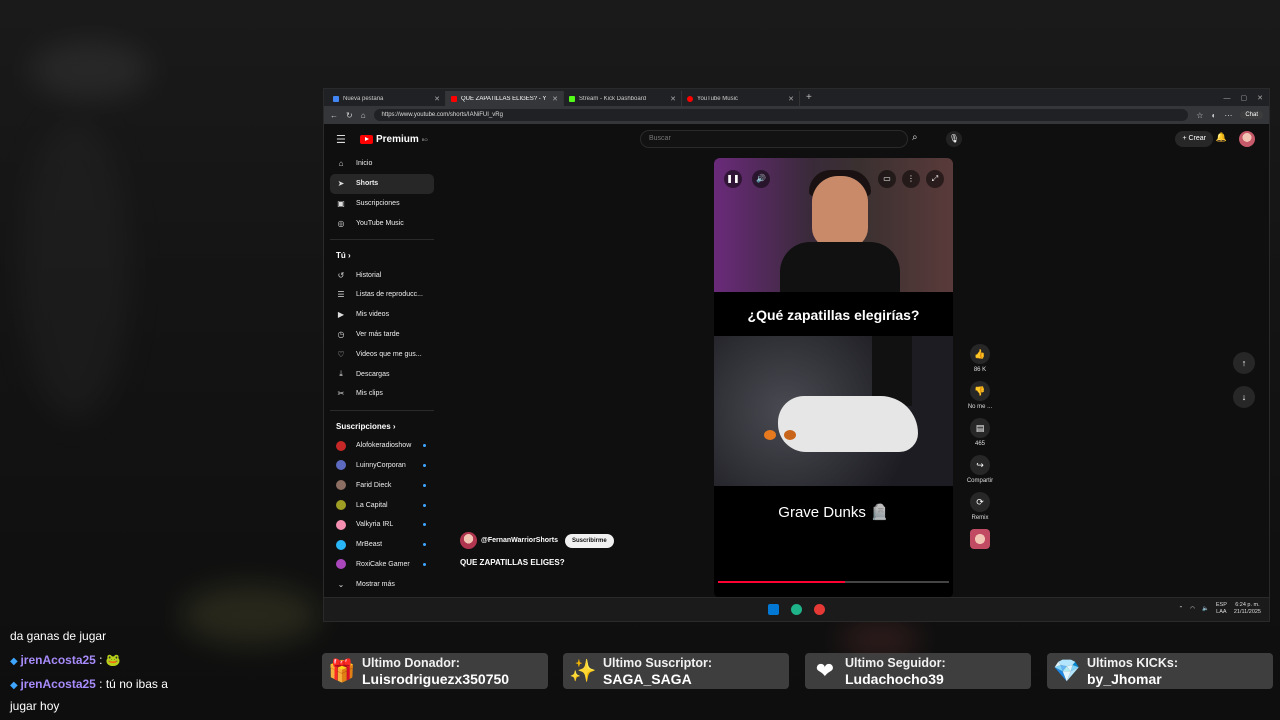  What do you see at coordinates (364, 164) in the screenshot?
I see `sidebar-item-label: Inicio` at bounding box center [364, 164].